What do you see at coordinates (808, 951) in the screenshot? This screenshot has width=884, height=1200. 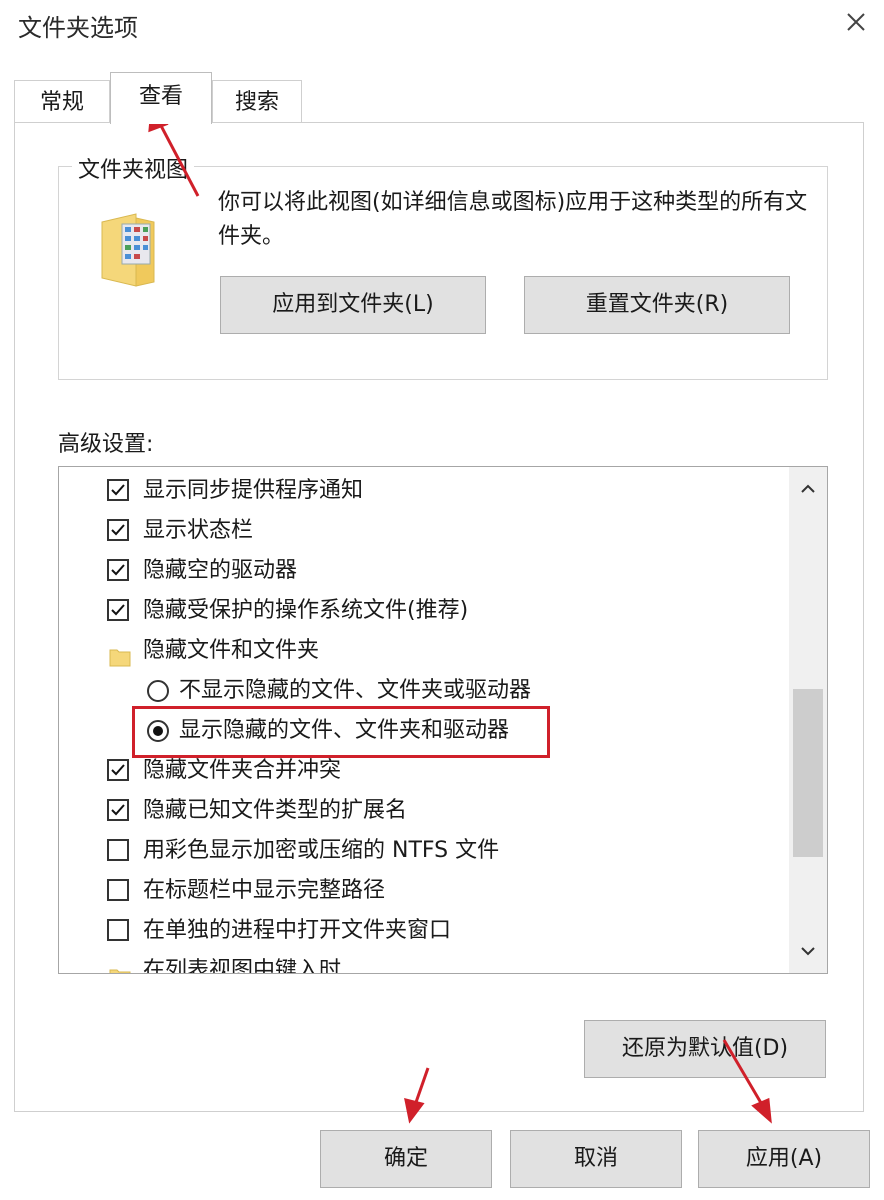 I see `scroll-down-icon` at bounding box center [808, 951].